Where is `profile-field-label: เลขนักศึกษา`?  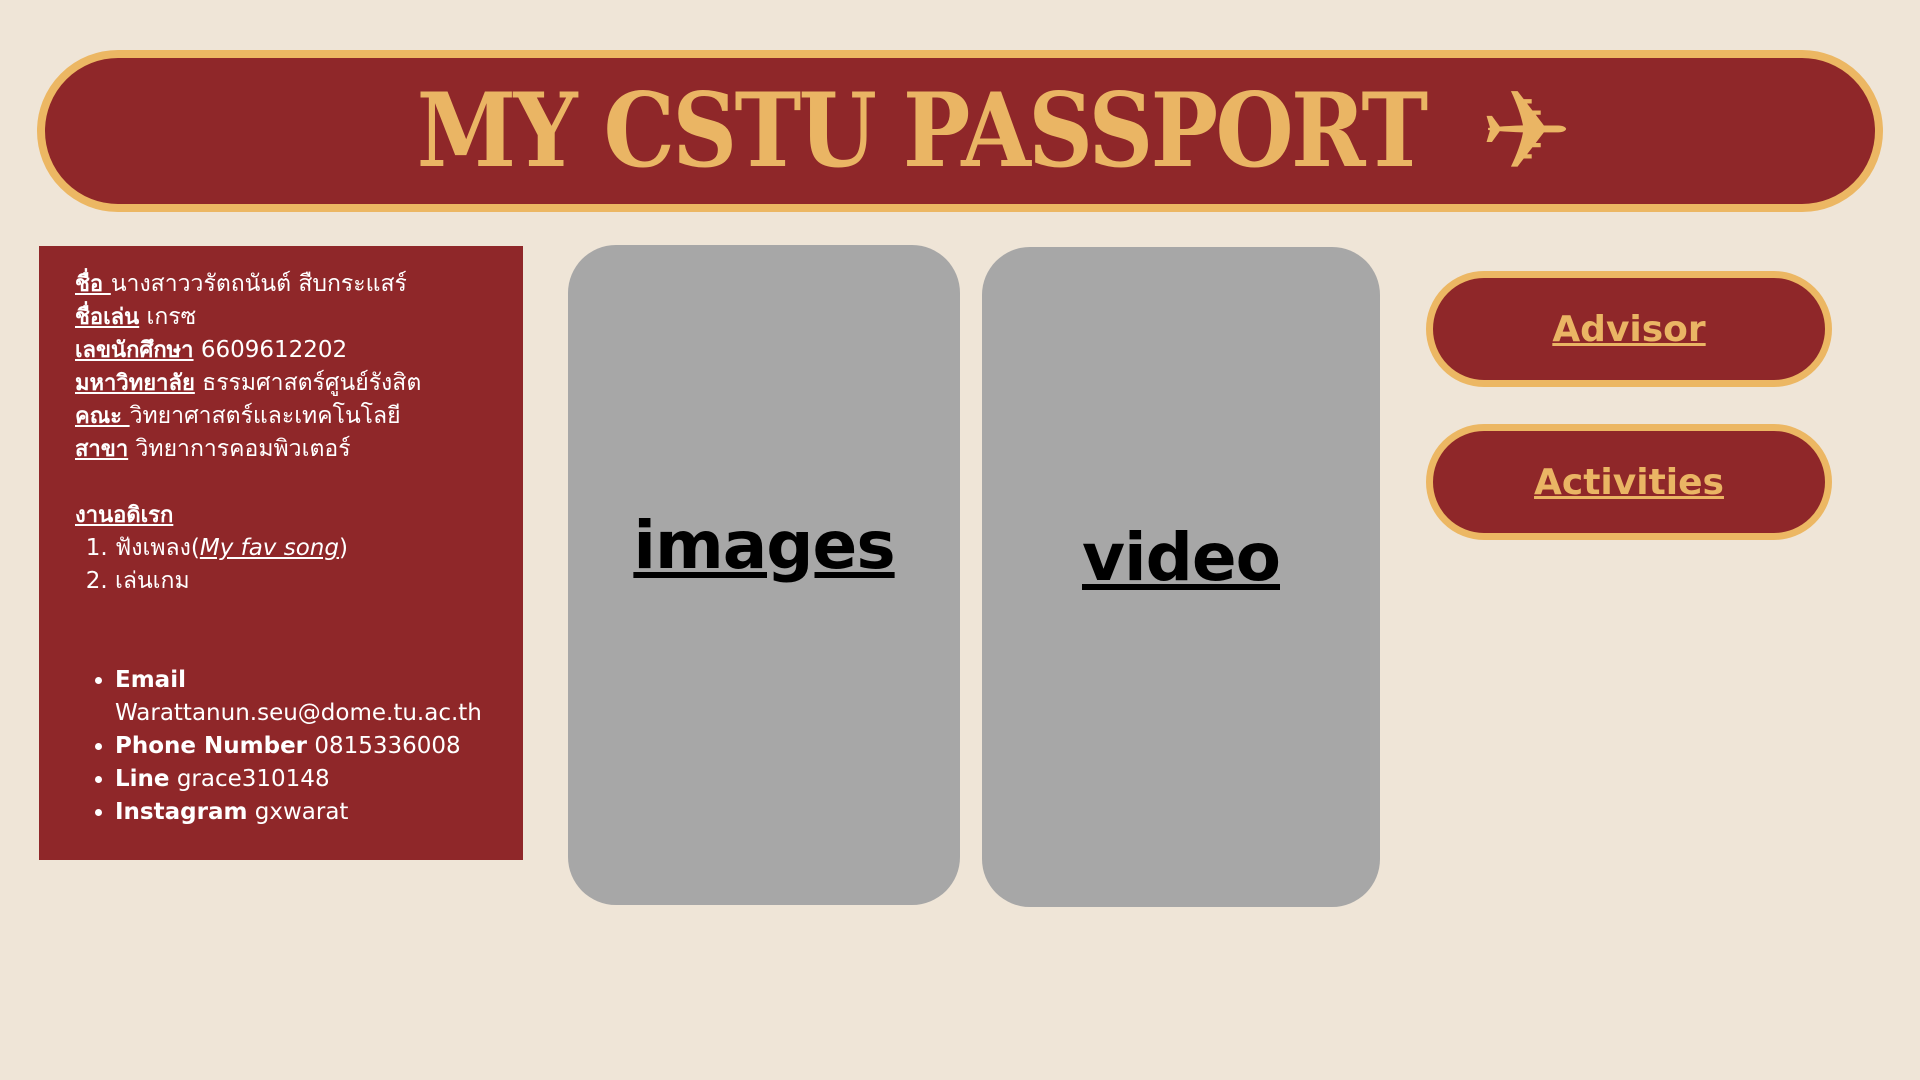
profile-field-label: เลขนักศึกษา is located at coordinates (134, 350).